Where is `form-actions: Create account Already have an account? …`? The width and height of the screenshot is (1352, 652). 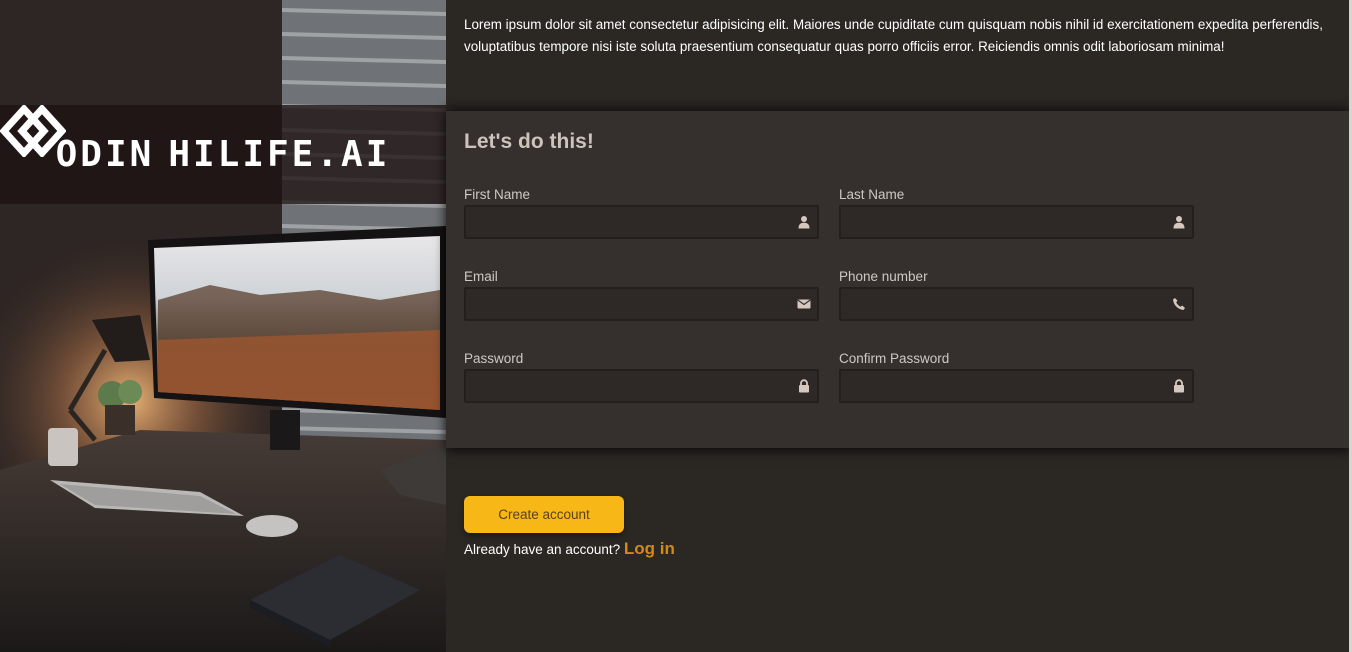 form-actions: Create account Already have an account? … is located at coordinates (569, 527).